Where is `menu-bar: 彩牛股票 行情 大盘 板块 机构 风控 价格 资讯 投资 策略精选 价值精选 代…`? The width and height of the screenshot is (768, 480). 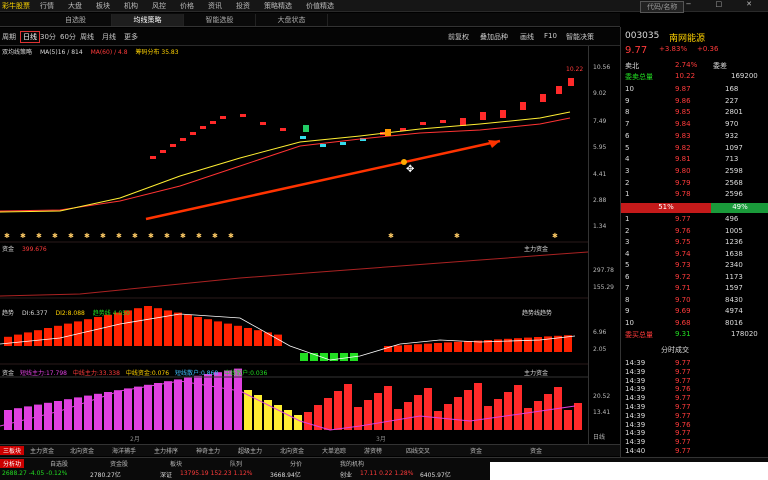 menu-bar: 彩牛股票 行情 大盘 板块 机构 风控 价格 资讯 投资 策略精选 价值精选 代… is located at coordinates (384, 6).